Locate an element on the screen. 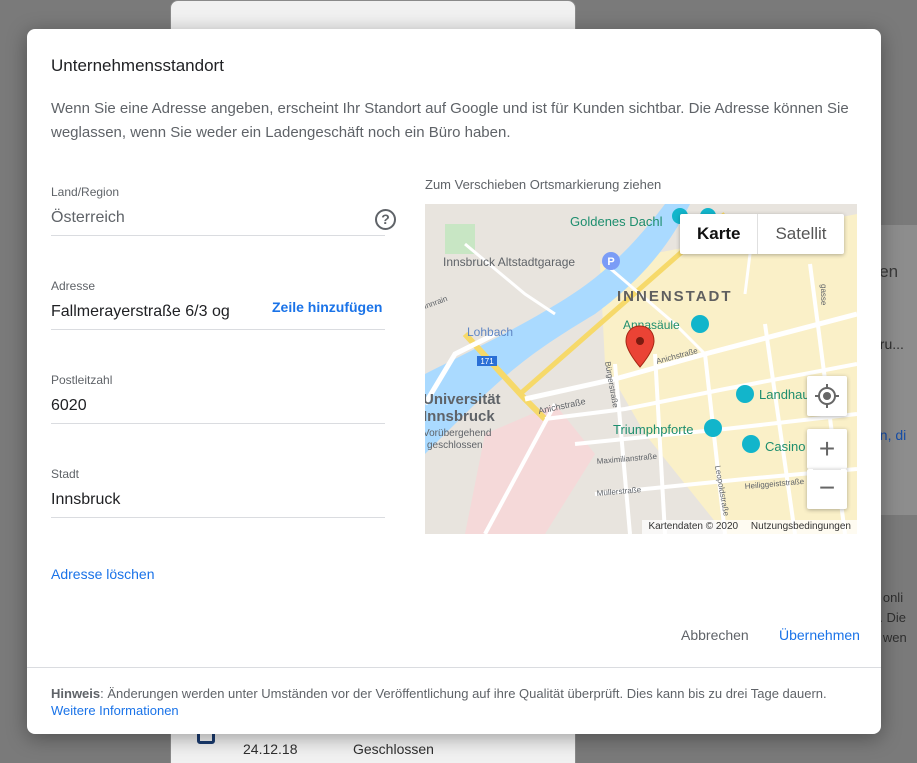 This screenshot has width=917, height=763. svg-text: P is located at coordinates (610, 262).